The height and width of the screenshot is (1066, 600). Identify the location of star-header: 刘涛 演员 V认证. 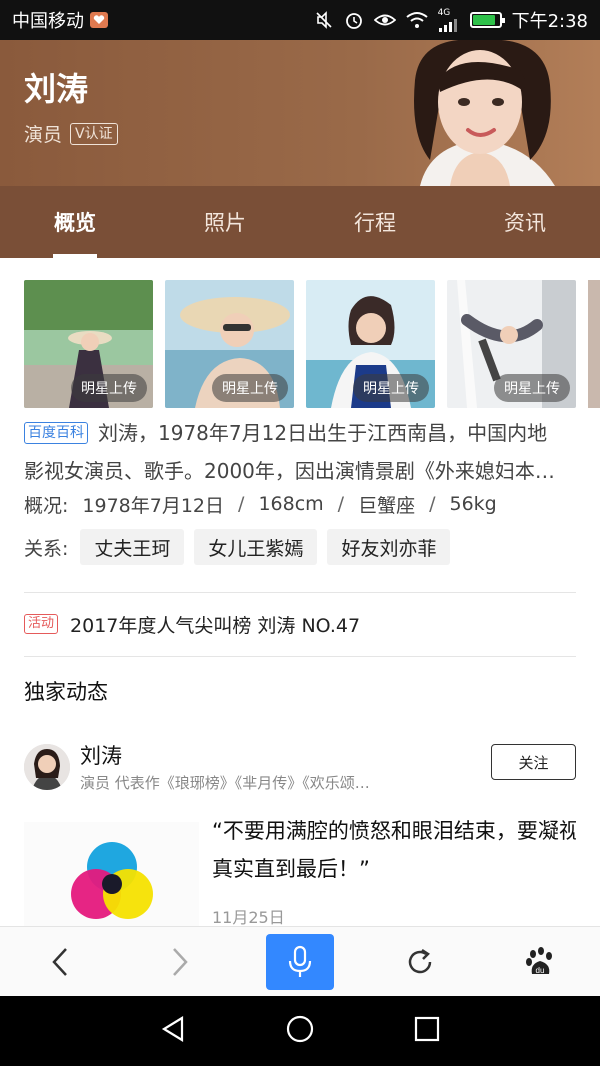
(300, 113).